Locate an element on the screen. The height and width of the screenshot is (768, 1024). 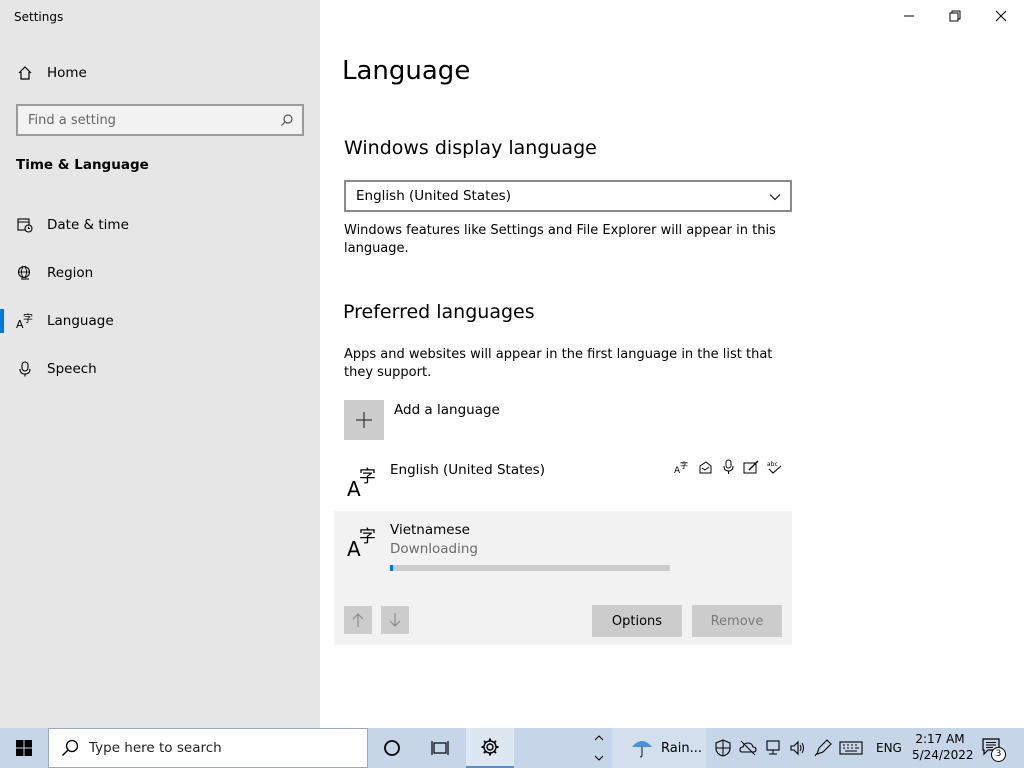
language-name-vietnamese: Vietnamese is located at coordinates (430, 530).